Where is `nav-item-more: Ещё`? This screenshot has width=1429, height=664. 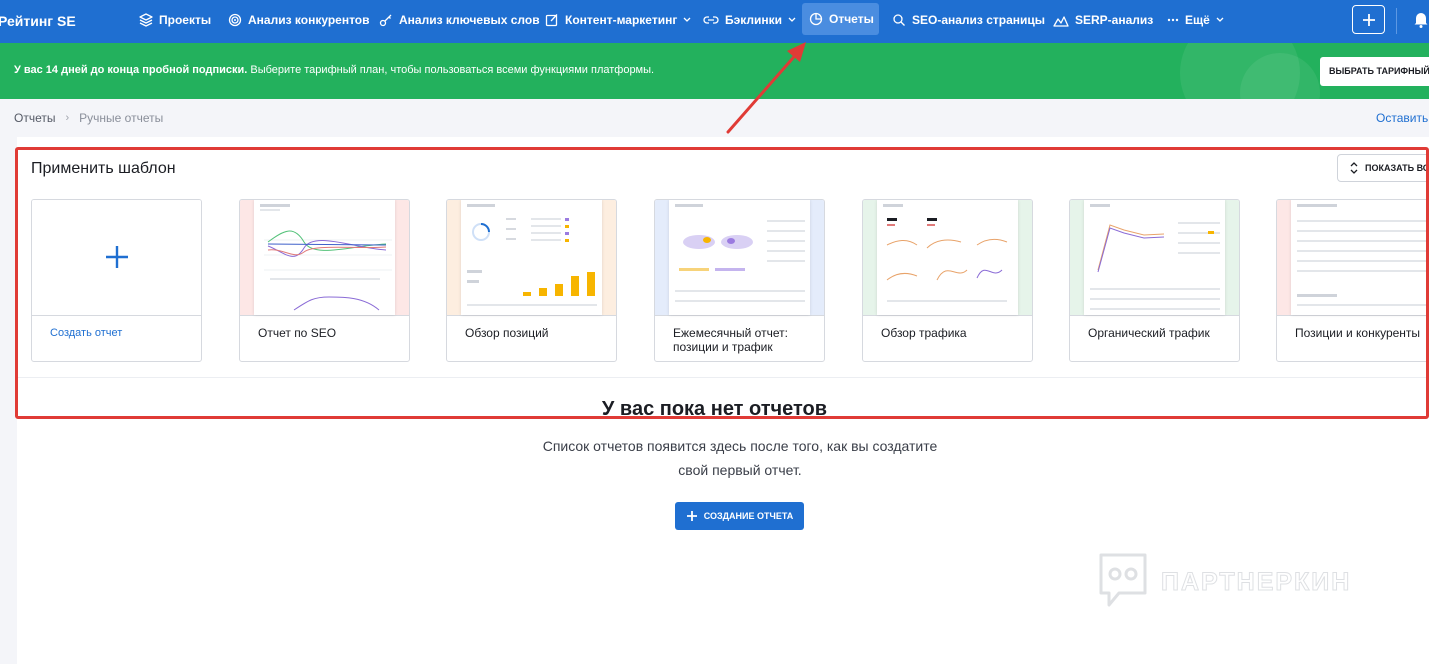 nav-item-more: Ещё is located at coordinates (1195, 20).